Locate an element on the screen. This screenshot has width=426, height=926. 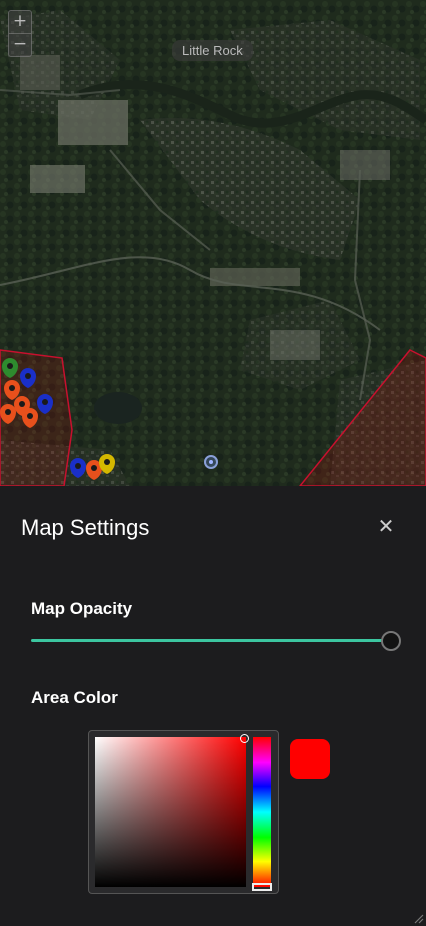
map-opacity-slider is located at coordinates (216, 641).